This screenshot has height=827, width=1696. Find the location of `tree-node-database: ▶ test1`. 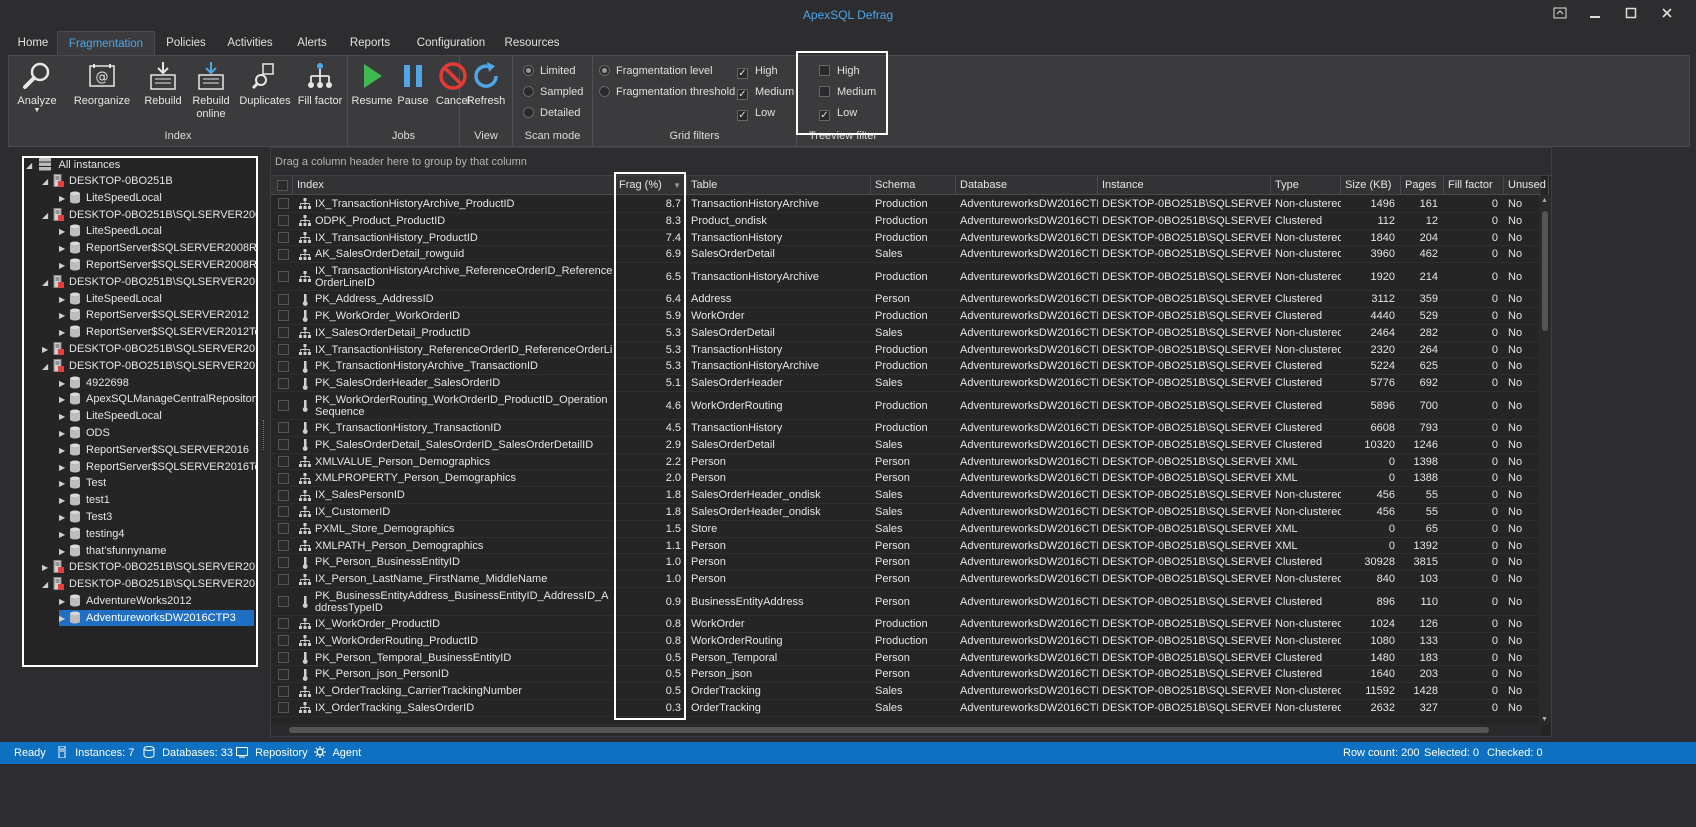

tree-node-database: ▶ test1 is located at coordinates (84, 500).